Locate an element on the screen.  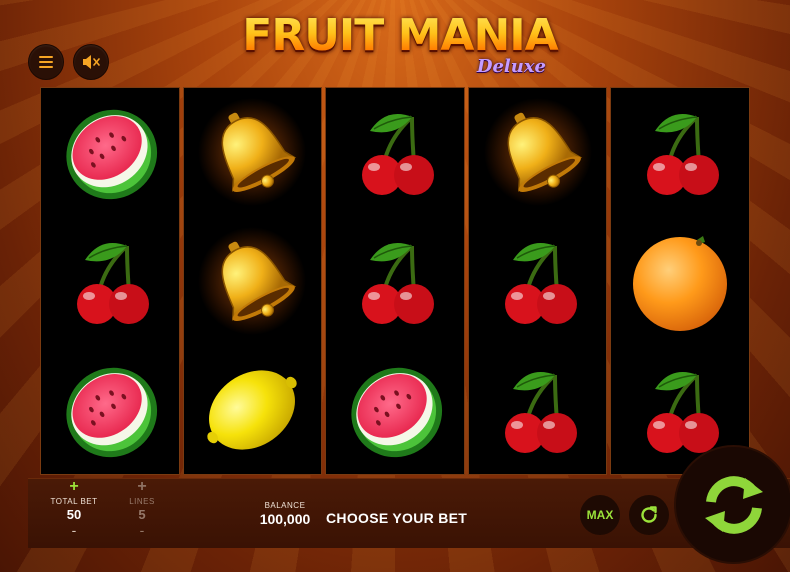
max-bet-button: MAX is located at coordinates (600, 515).